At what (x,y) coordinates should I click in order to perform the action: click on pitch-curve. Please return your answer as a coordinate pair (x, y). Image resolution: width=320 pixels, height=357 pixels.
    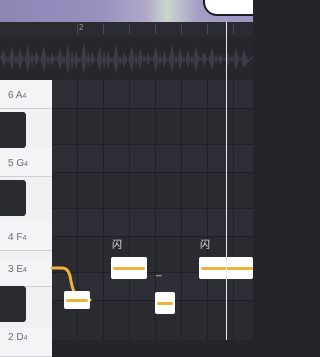
    Looking at the image, I should click on (71, 284).